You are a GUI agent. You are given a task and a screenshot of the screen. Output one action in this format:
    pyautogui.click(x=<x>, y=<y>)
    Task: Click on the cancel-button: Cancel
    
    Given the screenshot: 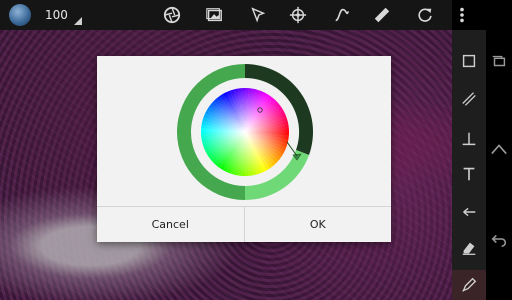 What is the action you would take?
    pyautogui.click(x=170, y=224)
    